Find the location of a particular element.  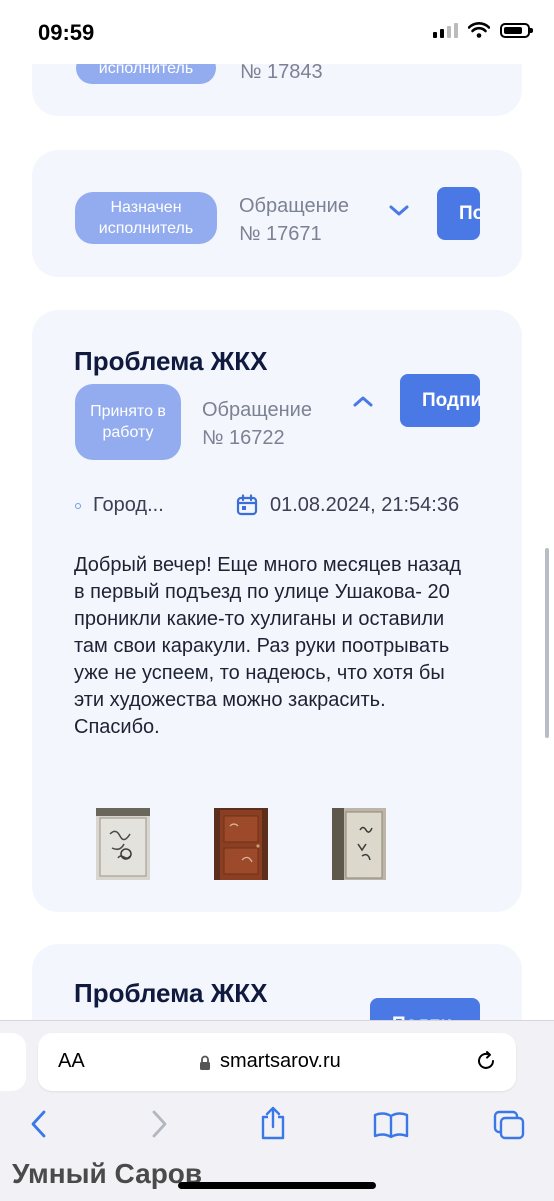

chevron-down-icon is located at coordinates (399, 211).